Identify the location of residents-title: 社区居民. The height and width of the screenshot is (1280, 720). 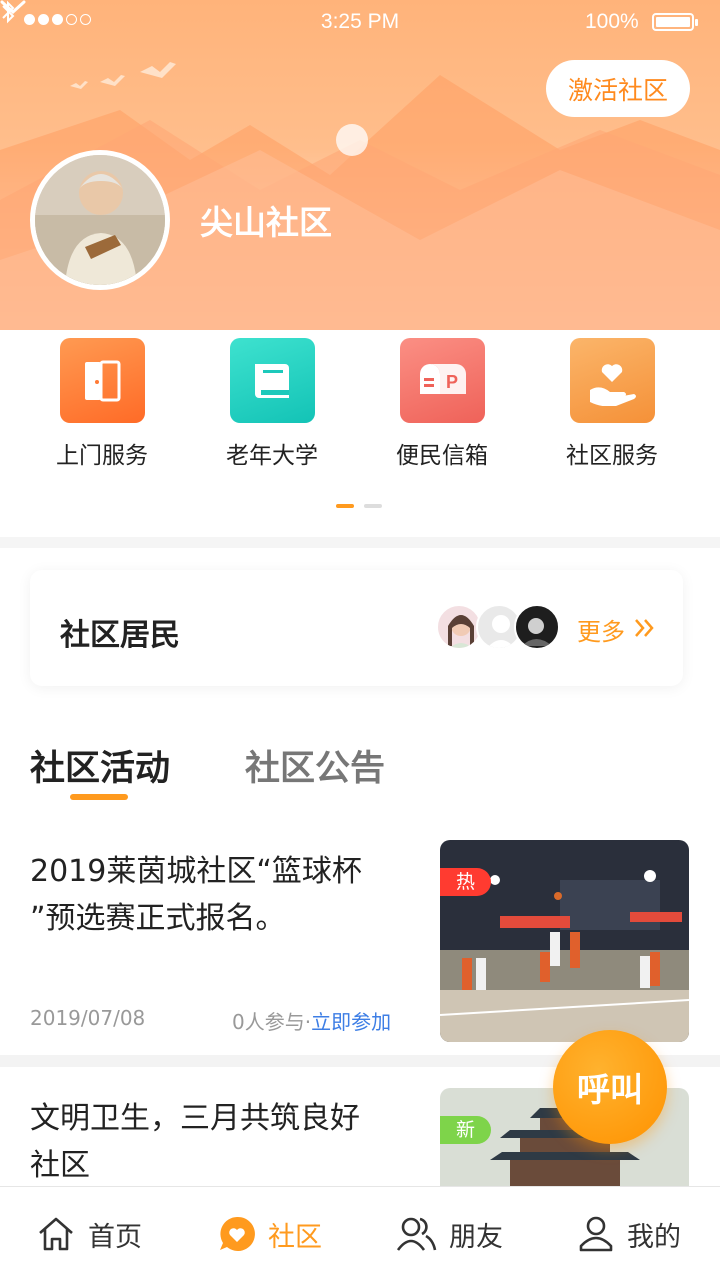
(120, 635).